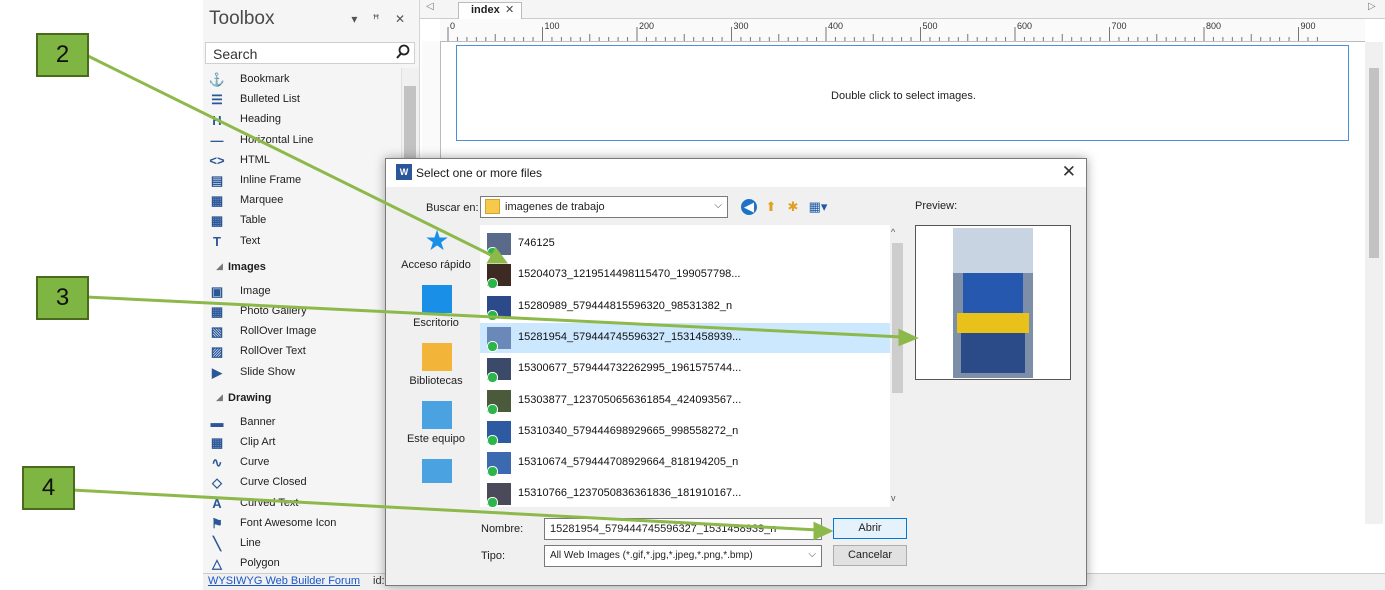 The height and width of the screenshot is (590, 1385). Describe the element at coordinates (1308, 26) in the screenshot. I see `ruler-label: 900` at that location.